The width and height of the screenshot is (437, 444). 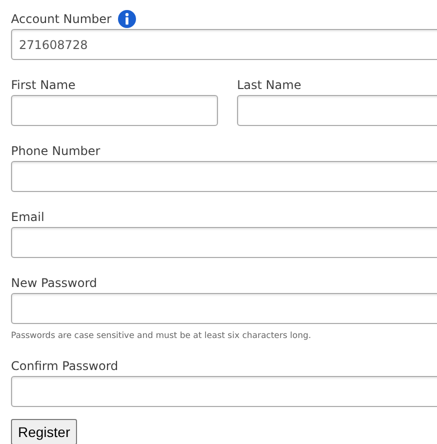 What do you see at coordinates (224, 391) in the screenshot?
I see `confirm-password-field` at bounding box center [224, 391].